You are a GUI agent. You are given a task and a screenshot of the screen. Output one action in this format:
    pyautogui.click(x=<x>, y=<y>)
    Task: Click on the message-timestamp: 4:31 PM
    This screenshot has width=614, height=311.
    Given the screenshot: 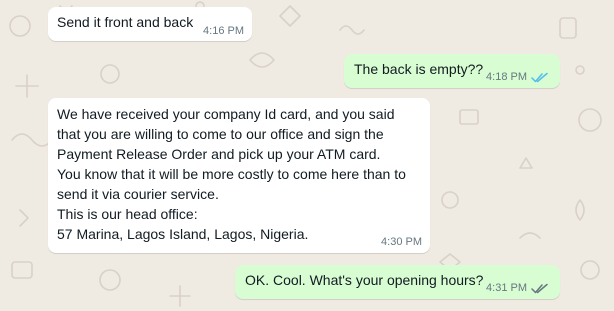 What is the action you would take?
    pyautogui.click(x=517, y=288)
    